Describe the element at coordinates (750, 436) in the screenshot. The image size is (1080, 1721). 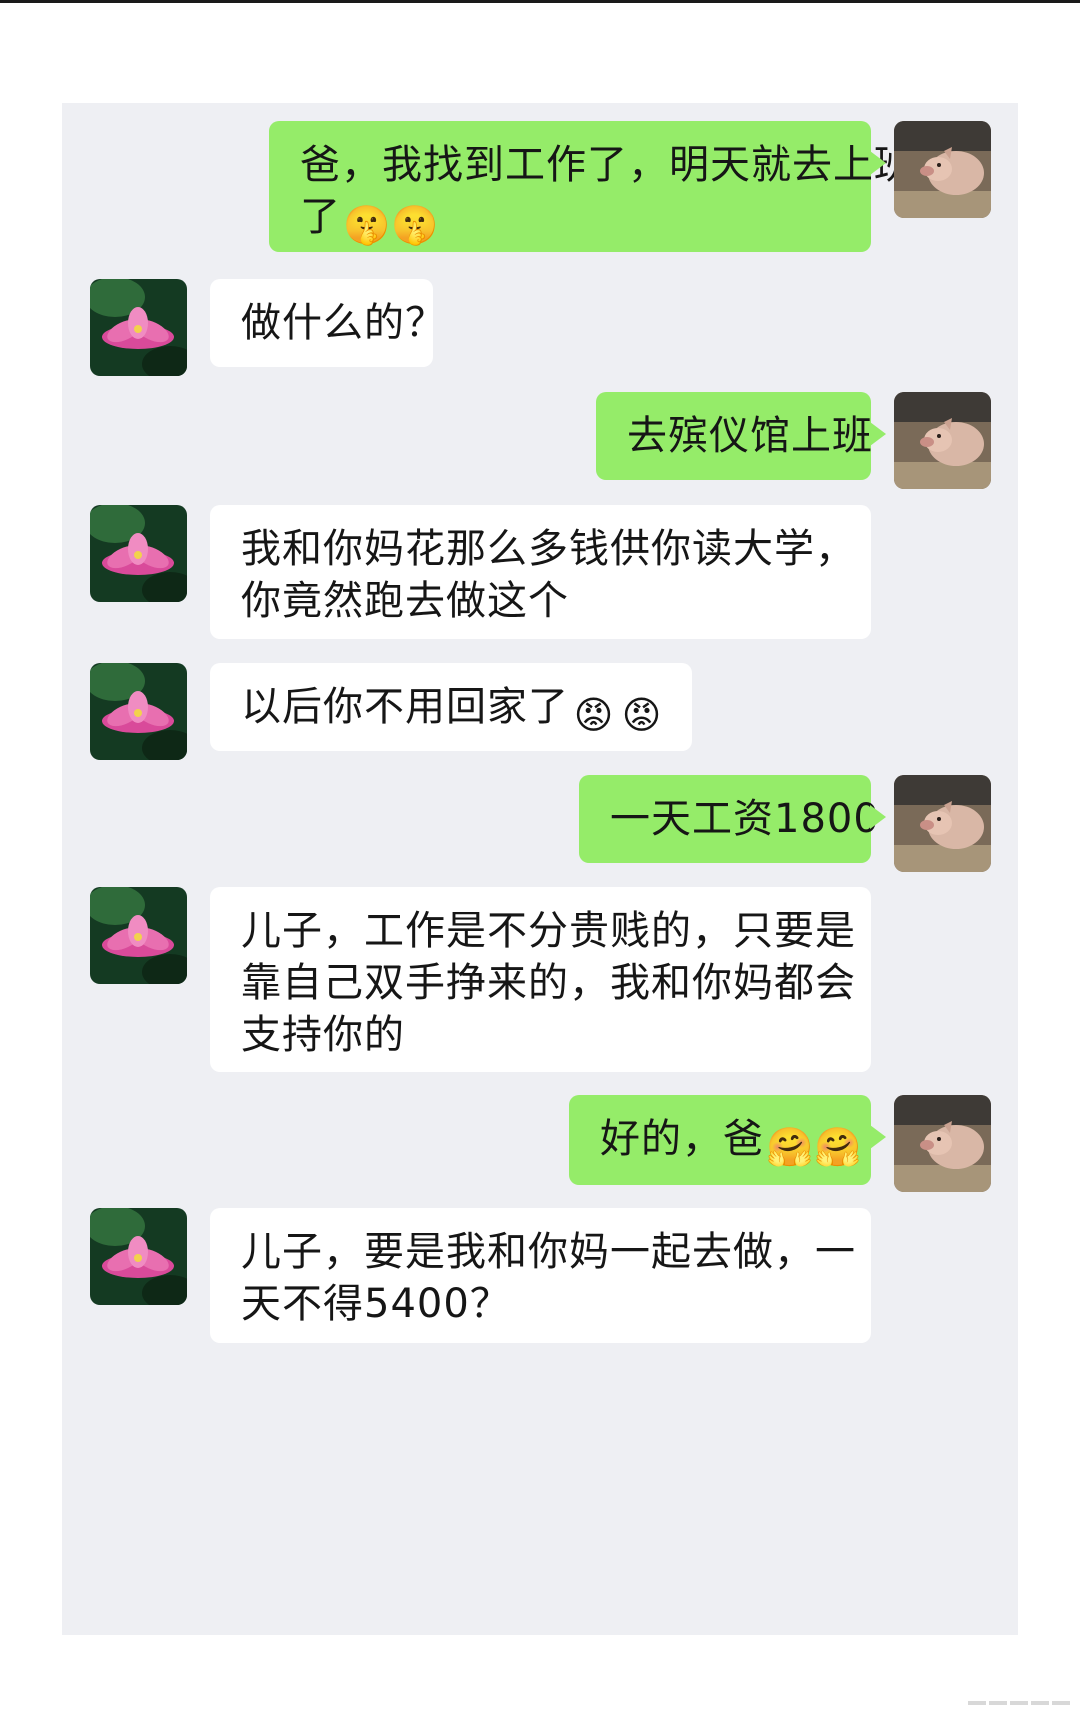
I see `message-text: 去殡仪馆上班` at that location.